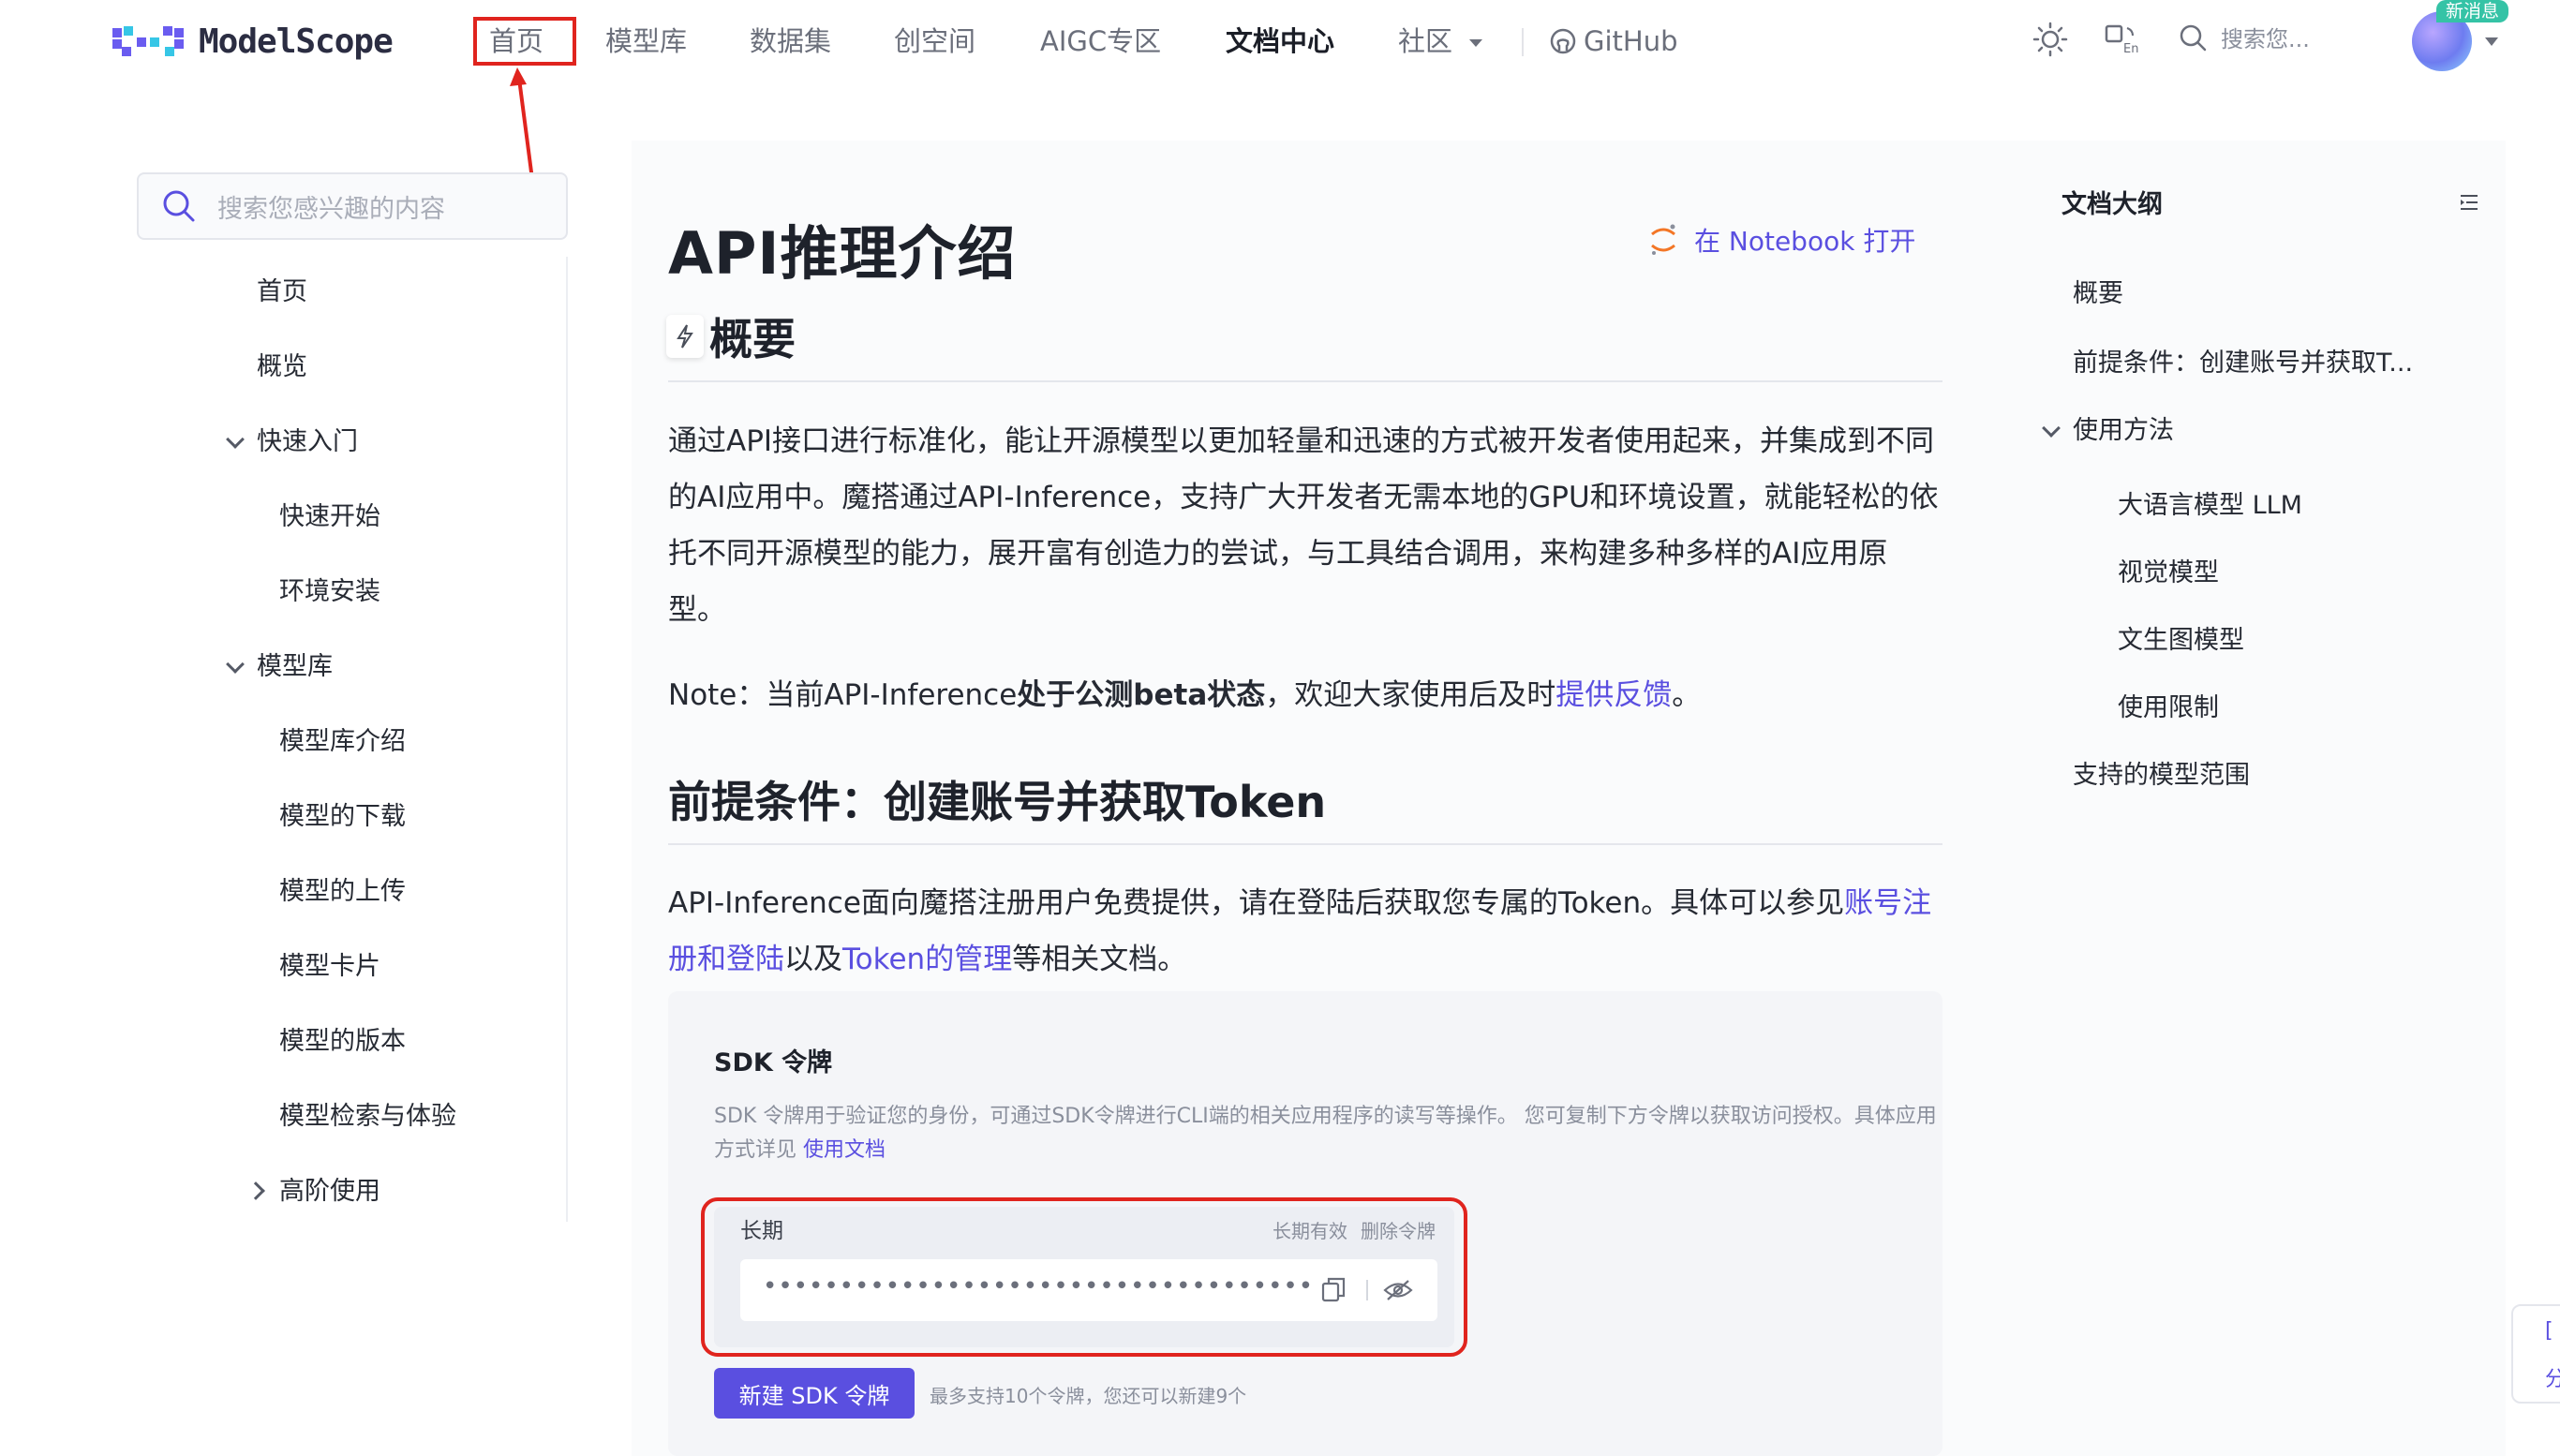 The image size is (2560, 1456). I want to click on sidebar-search-input: 搜索您感兴趣的内容, so click(352, 206).